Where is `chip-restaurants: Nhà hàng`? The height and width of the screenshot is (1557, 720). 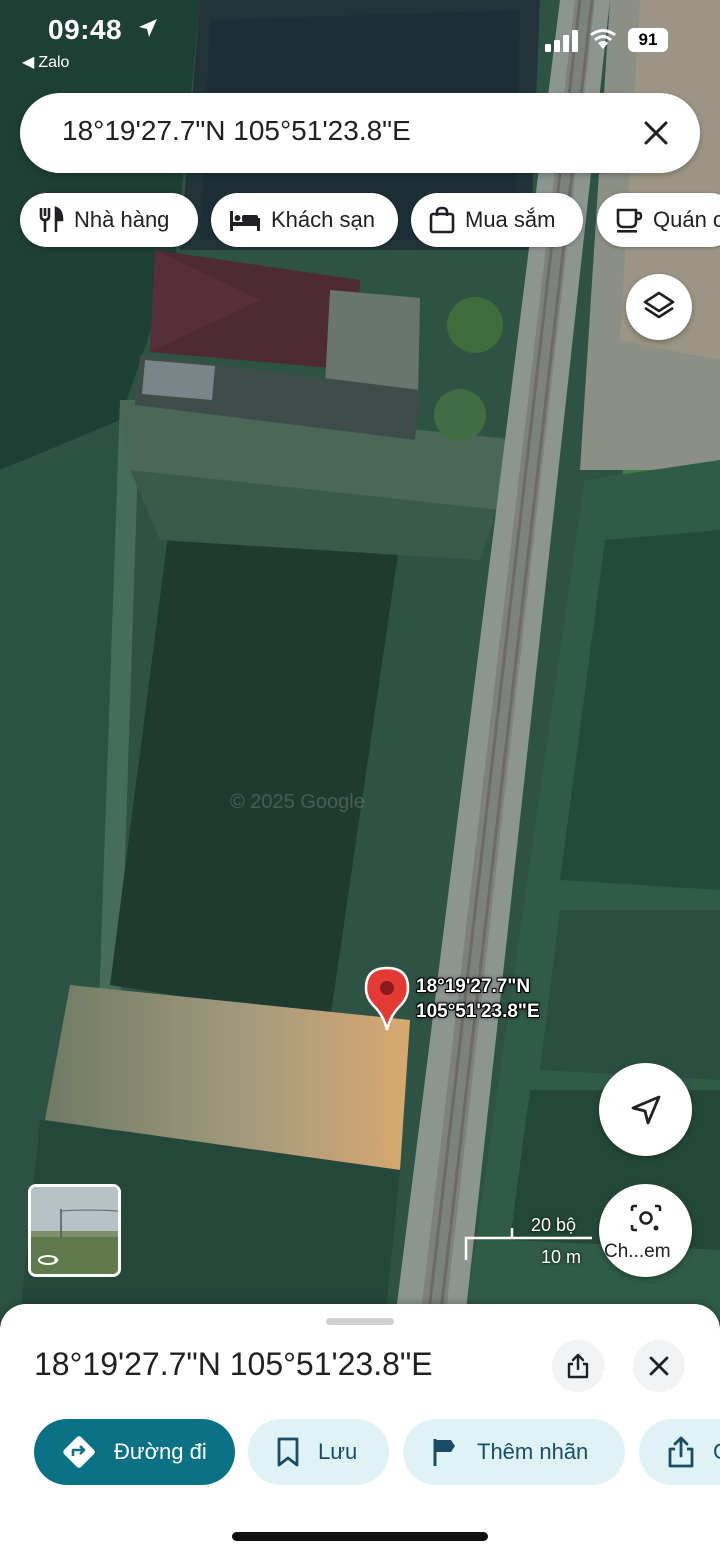
chip-restaurants: Nhà hàng is located at coordinates (109, 220).